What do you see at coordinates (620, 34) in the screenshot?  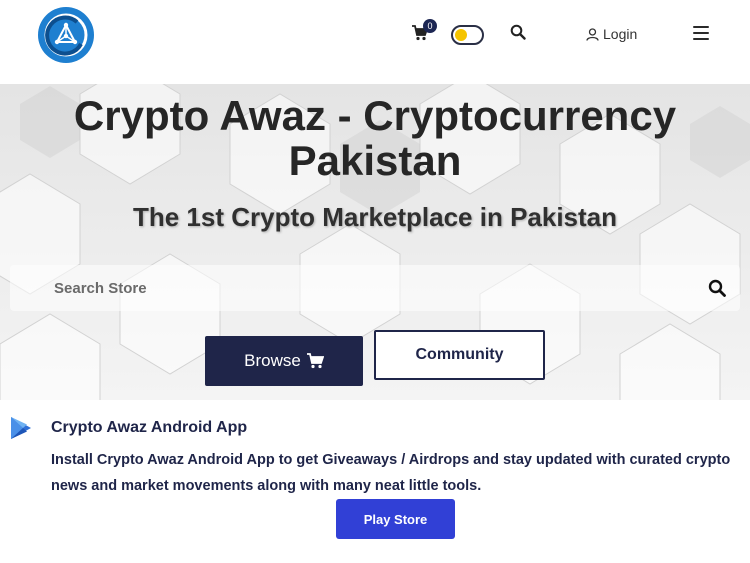 I see `login-label: Login` at bounding box center [620, 34].